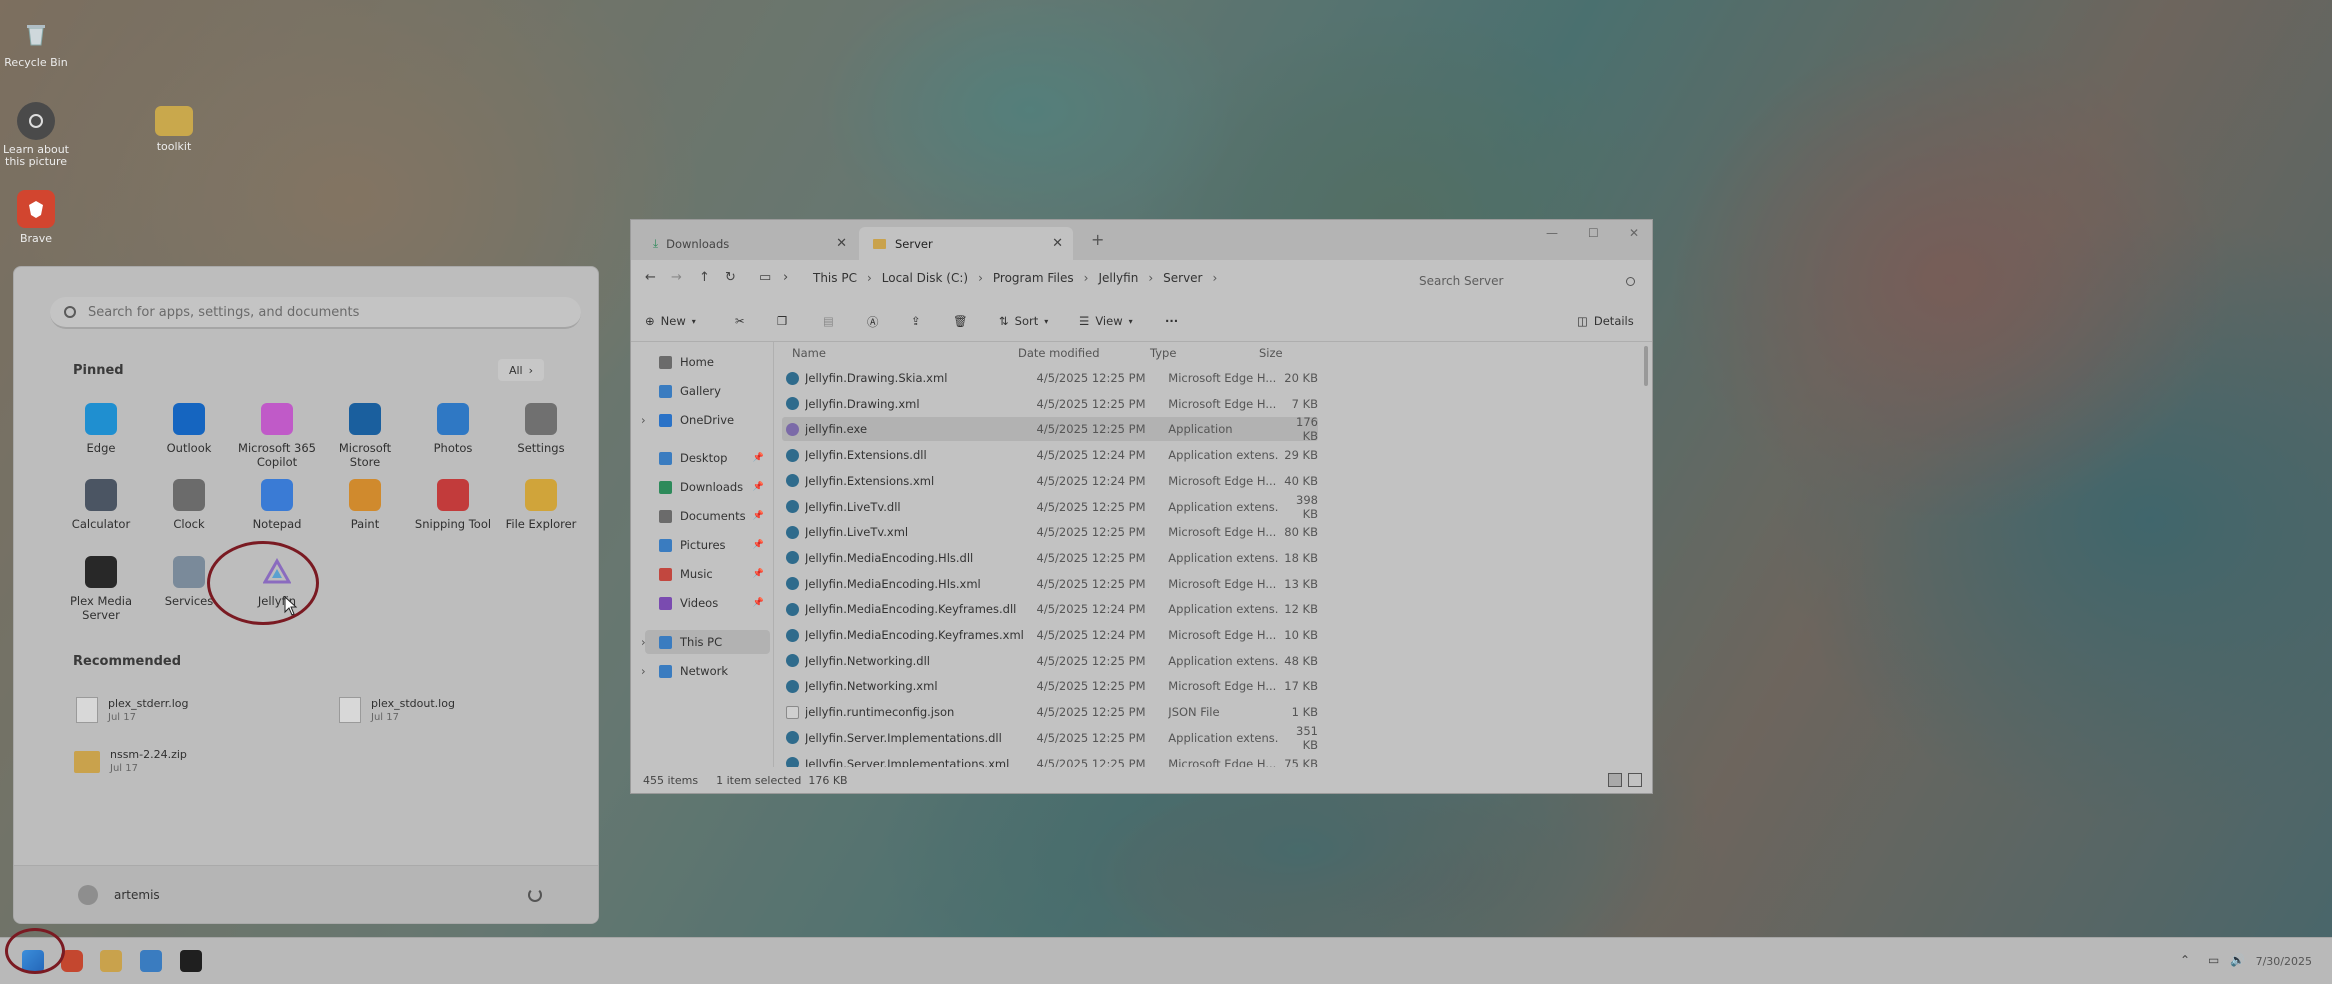 The width and height of the screenshot is (2332, 984). Describe the element at coordinates (37, 217) in the screenshot. I see `desktop-icon-brave: Brave` at that location.